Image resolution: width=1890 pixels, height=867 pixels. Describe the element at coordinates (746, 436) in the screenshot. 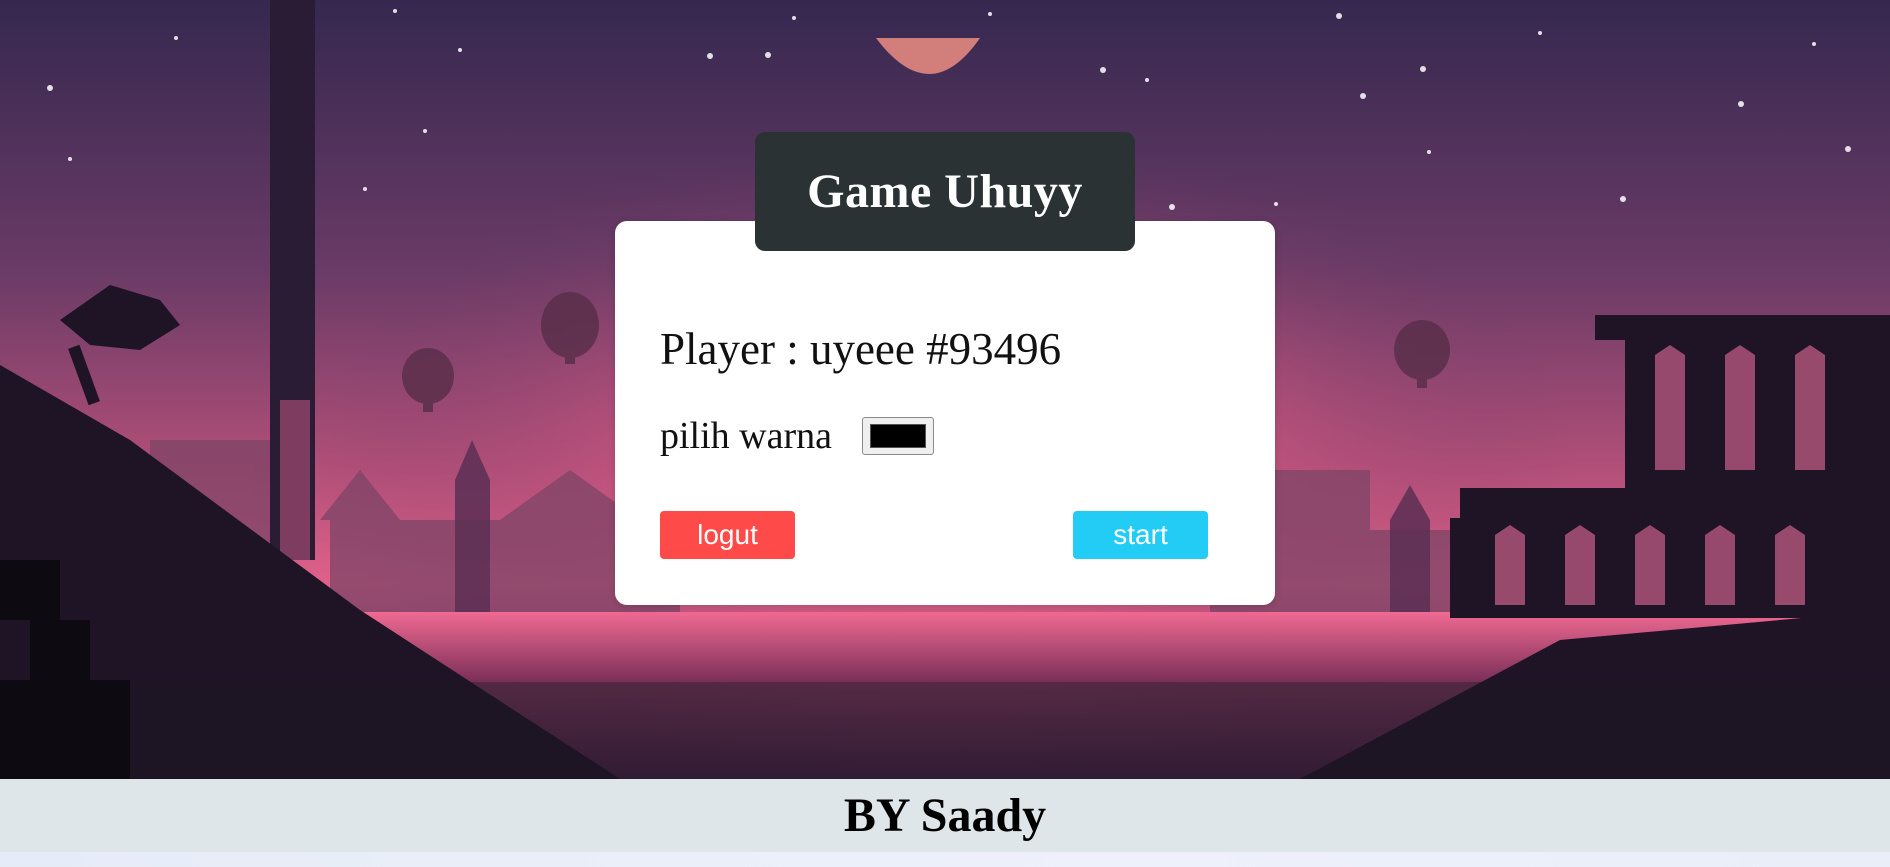

I see `color-picker-label: pilih warna` at that location.